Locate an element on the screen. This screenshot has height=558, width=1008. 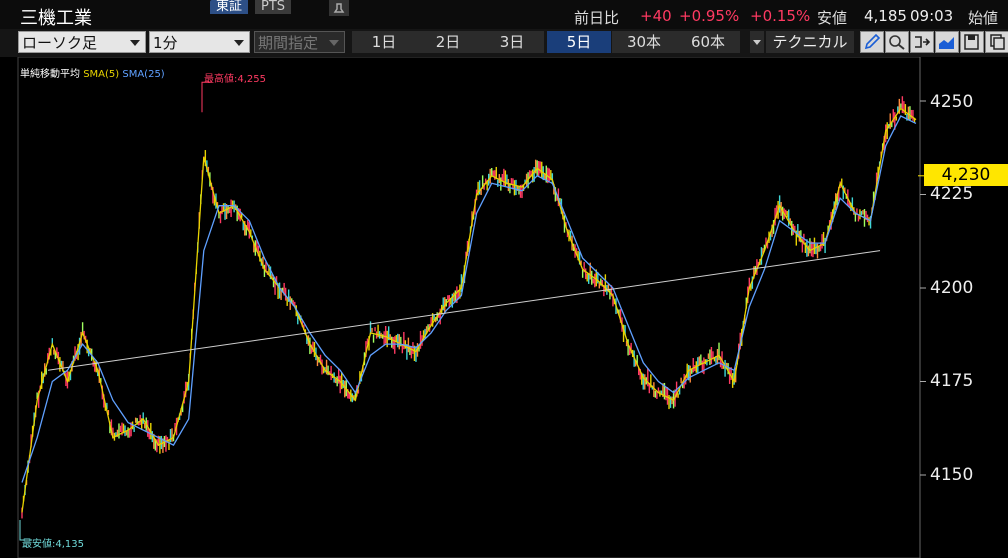
y-tick-label: 4175 is located at coordinates (952, 381).